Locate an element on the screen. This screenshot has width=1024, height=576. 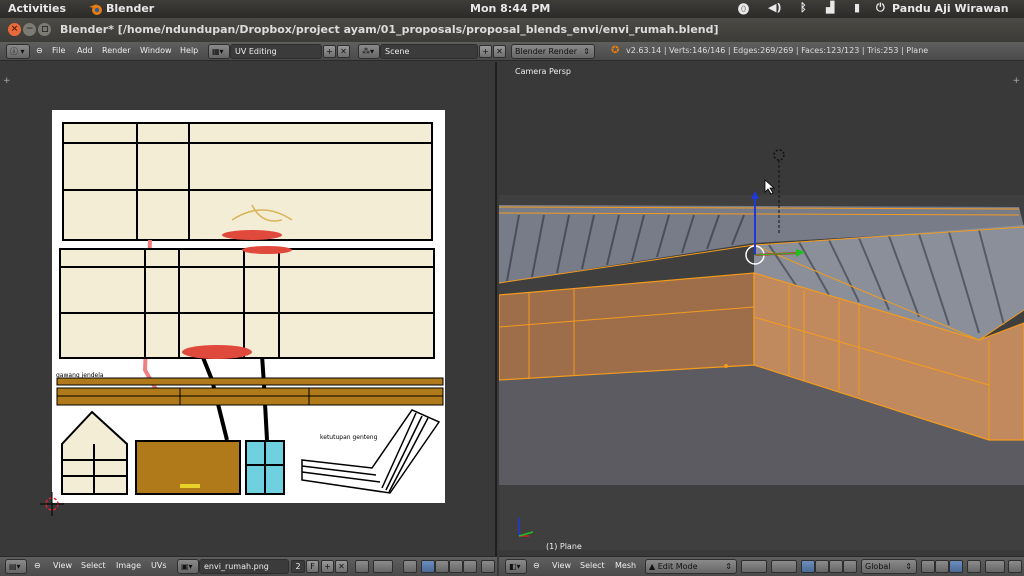
view-label: Camera Persp is located at coordinates (543, 71).